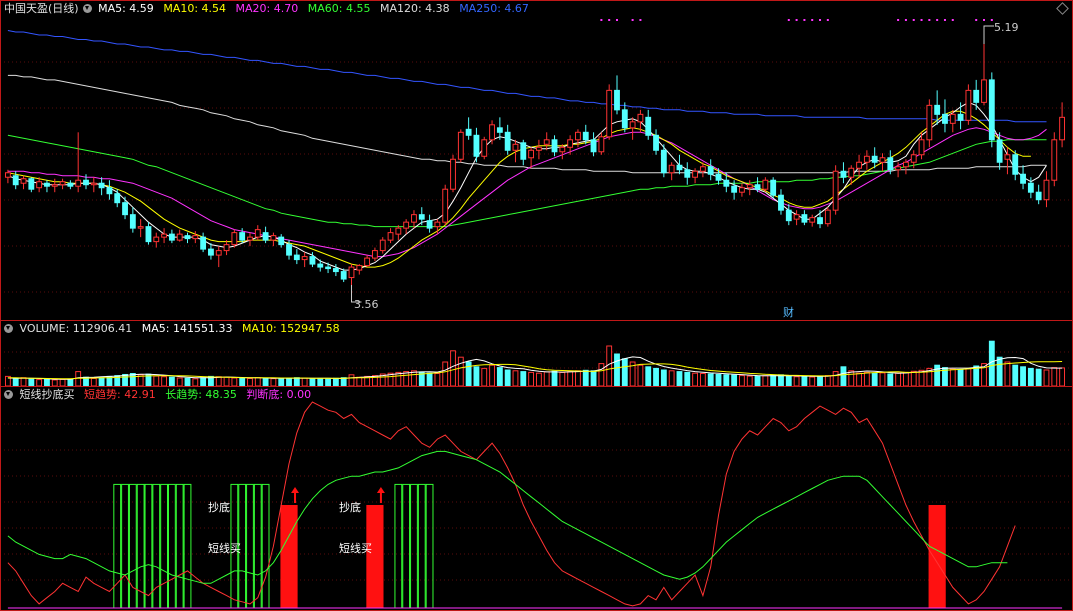 The width and height of the screenshot is (1073, 611). Describe the element at coordinates (788, 312) in the screenshot. I see `finance-marker: 财` at that location.